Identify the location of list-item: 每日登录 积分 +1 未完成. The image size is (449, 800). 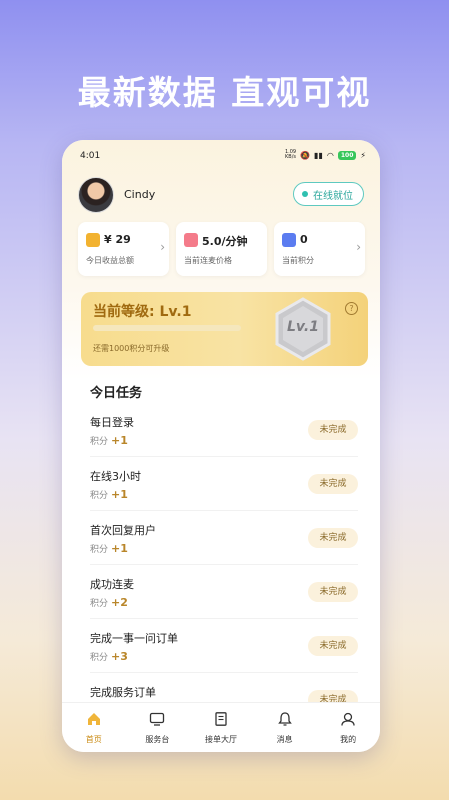
(224, 430).